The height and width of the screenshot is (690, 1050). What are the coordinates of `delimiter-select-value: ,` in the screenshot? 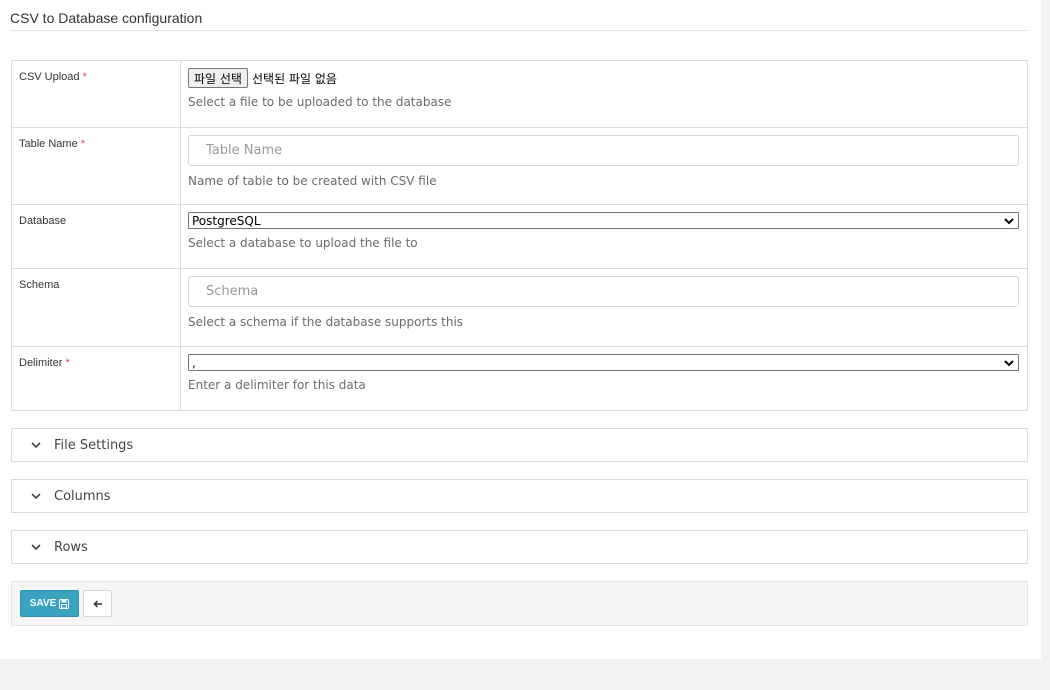 It's located at (194, 362).